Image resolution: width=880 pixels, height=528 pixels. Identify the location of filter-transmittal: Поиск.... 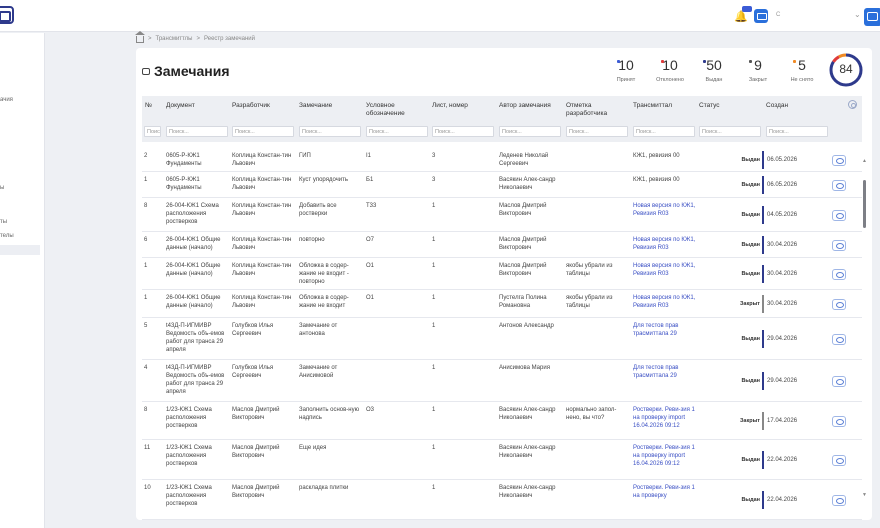
(664, 131).